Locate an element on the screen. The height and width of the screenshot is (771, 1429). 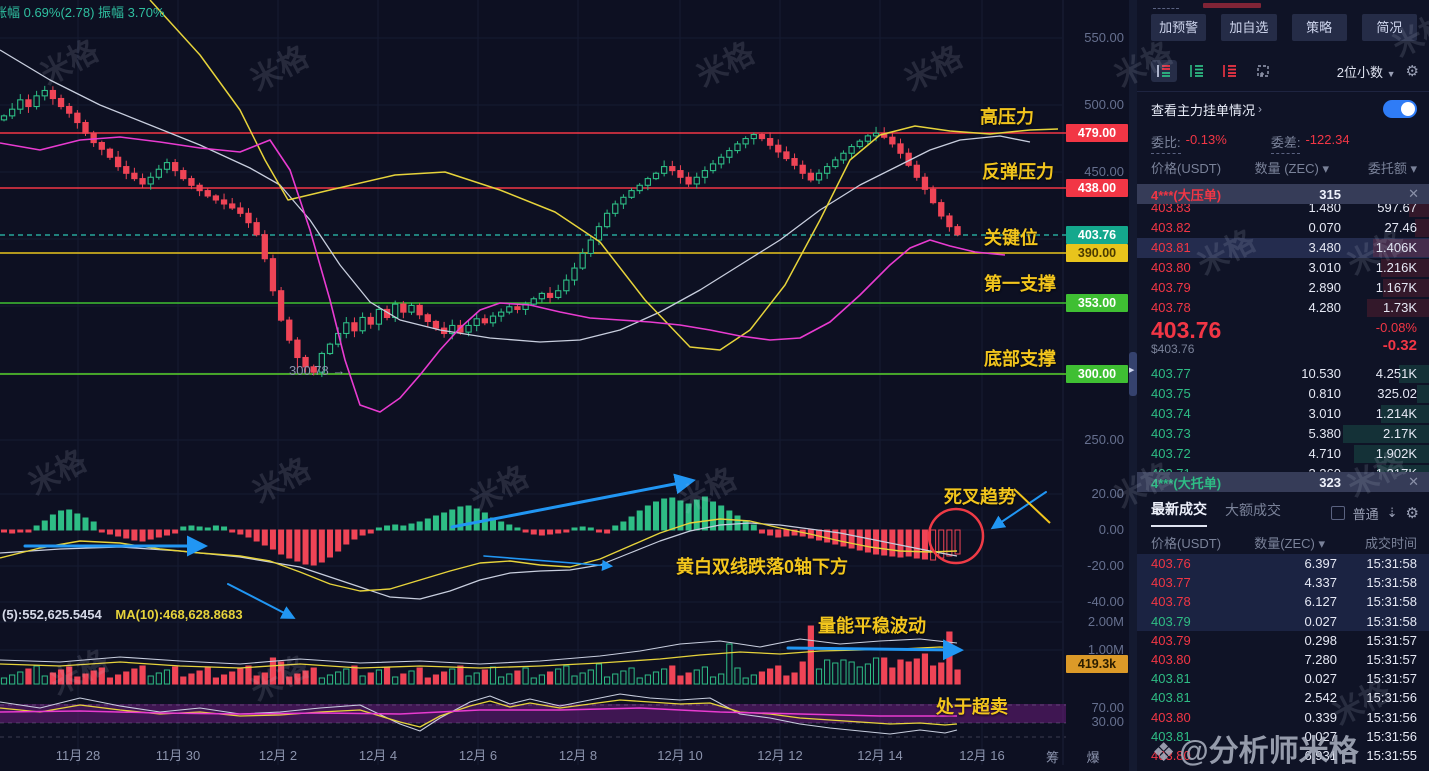
x-axis-date-label: 12月 2 is located at coordinates (278, 755).